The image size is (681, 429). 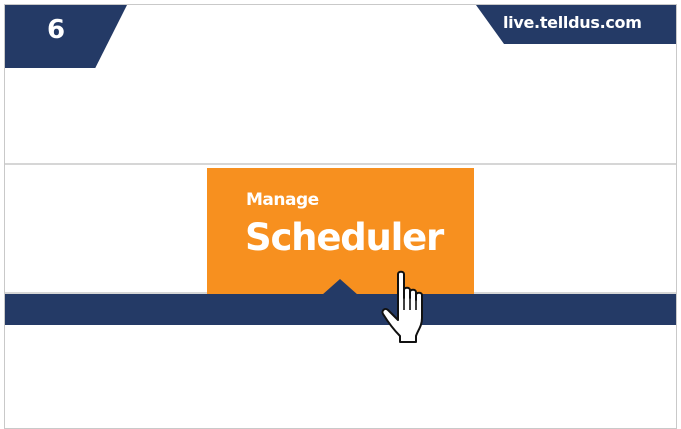 What do you see at coordinates (572, 23) in the screenshot?
I see `site-url: live.telldus.com` at bounding box center [572, 23].